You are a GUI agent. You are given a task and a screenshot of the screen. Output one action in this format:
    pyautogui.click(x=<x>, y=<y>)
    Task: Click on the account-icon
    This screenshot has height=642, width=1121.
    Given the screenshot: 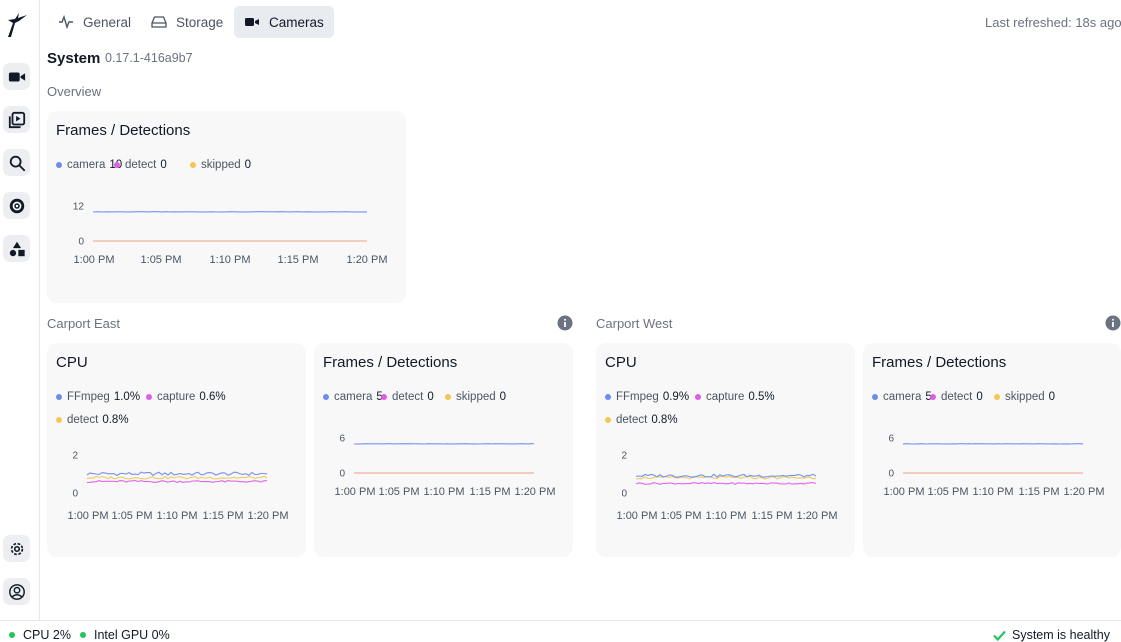 What is the action you would take?
    pyautogui.click(x=16, y=591)
    